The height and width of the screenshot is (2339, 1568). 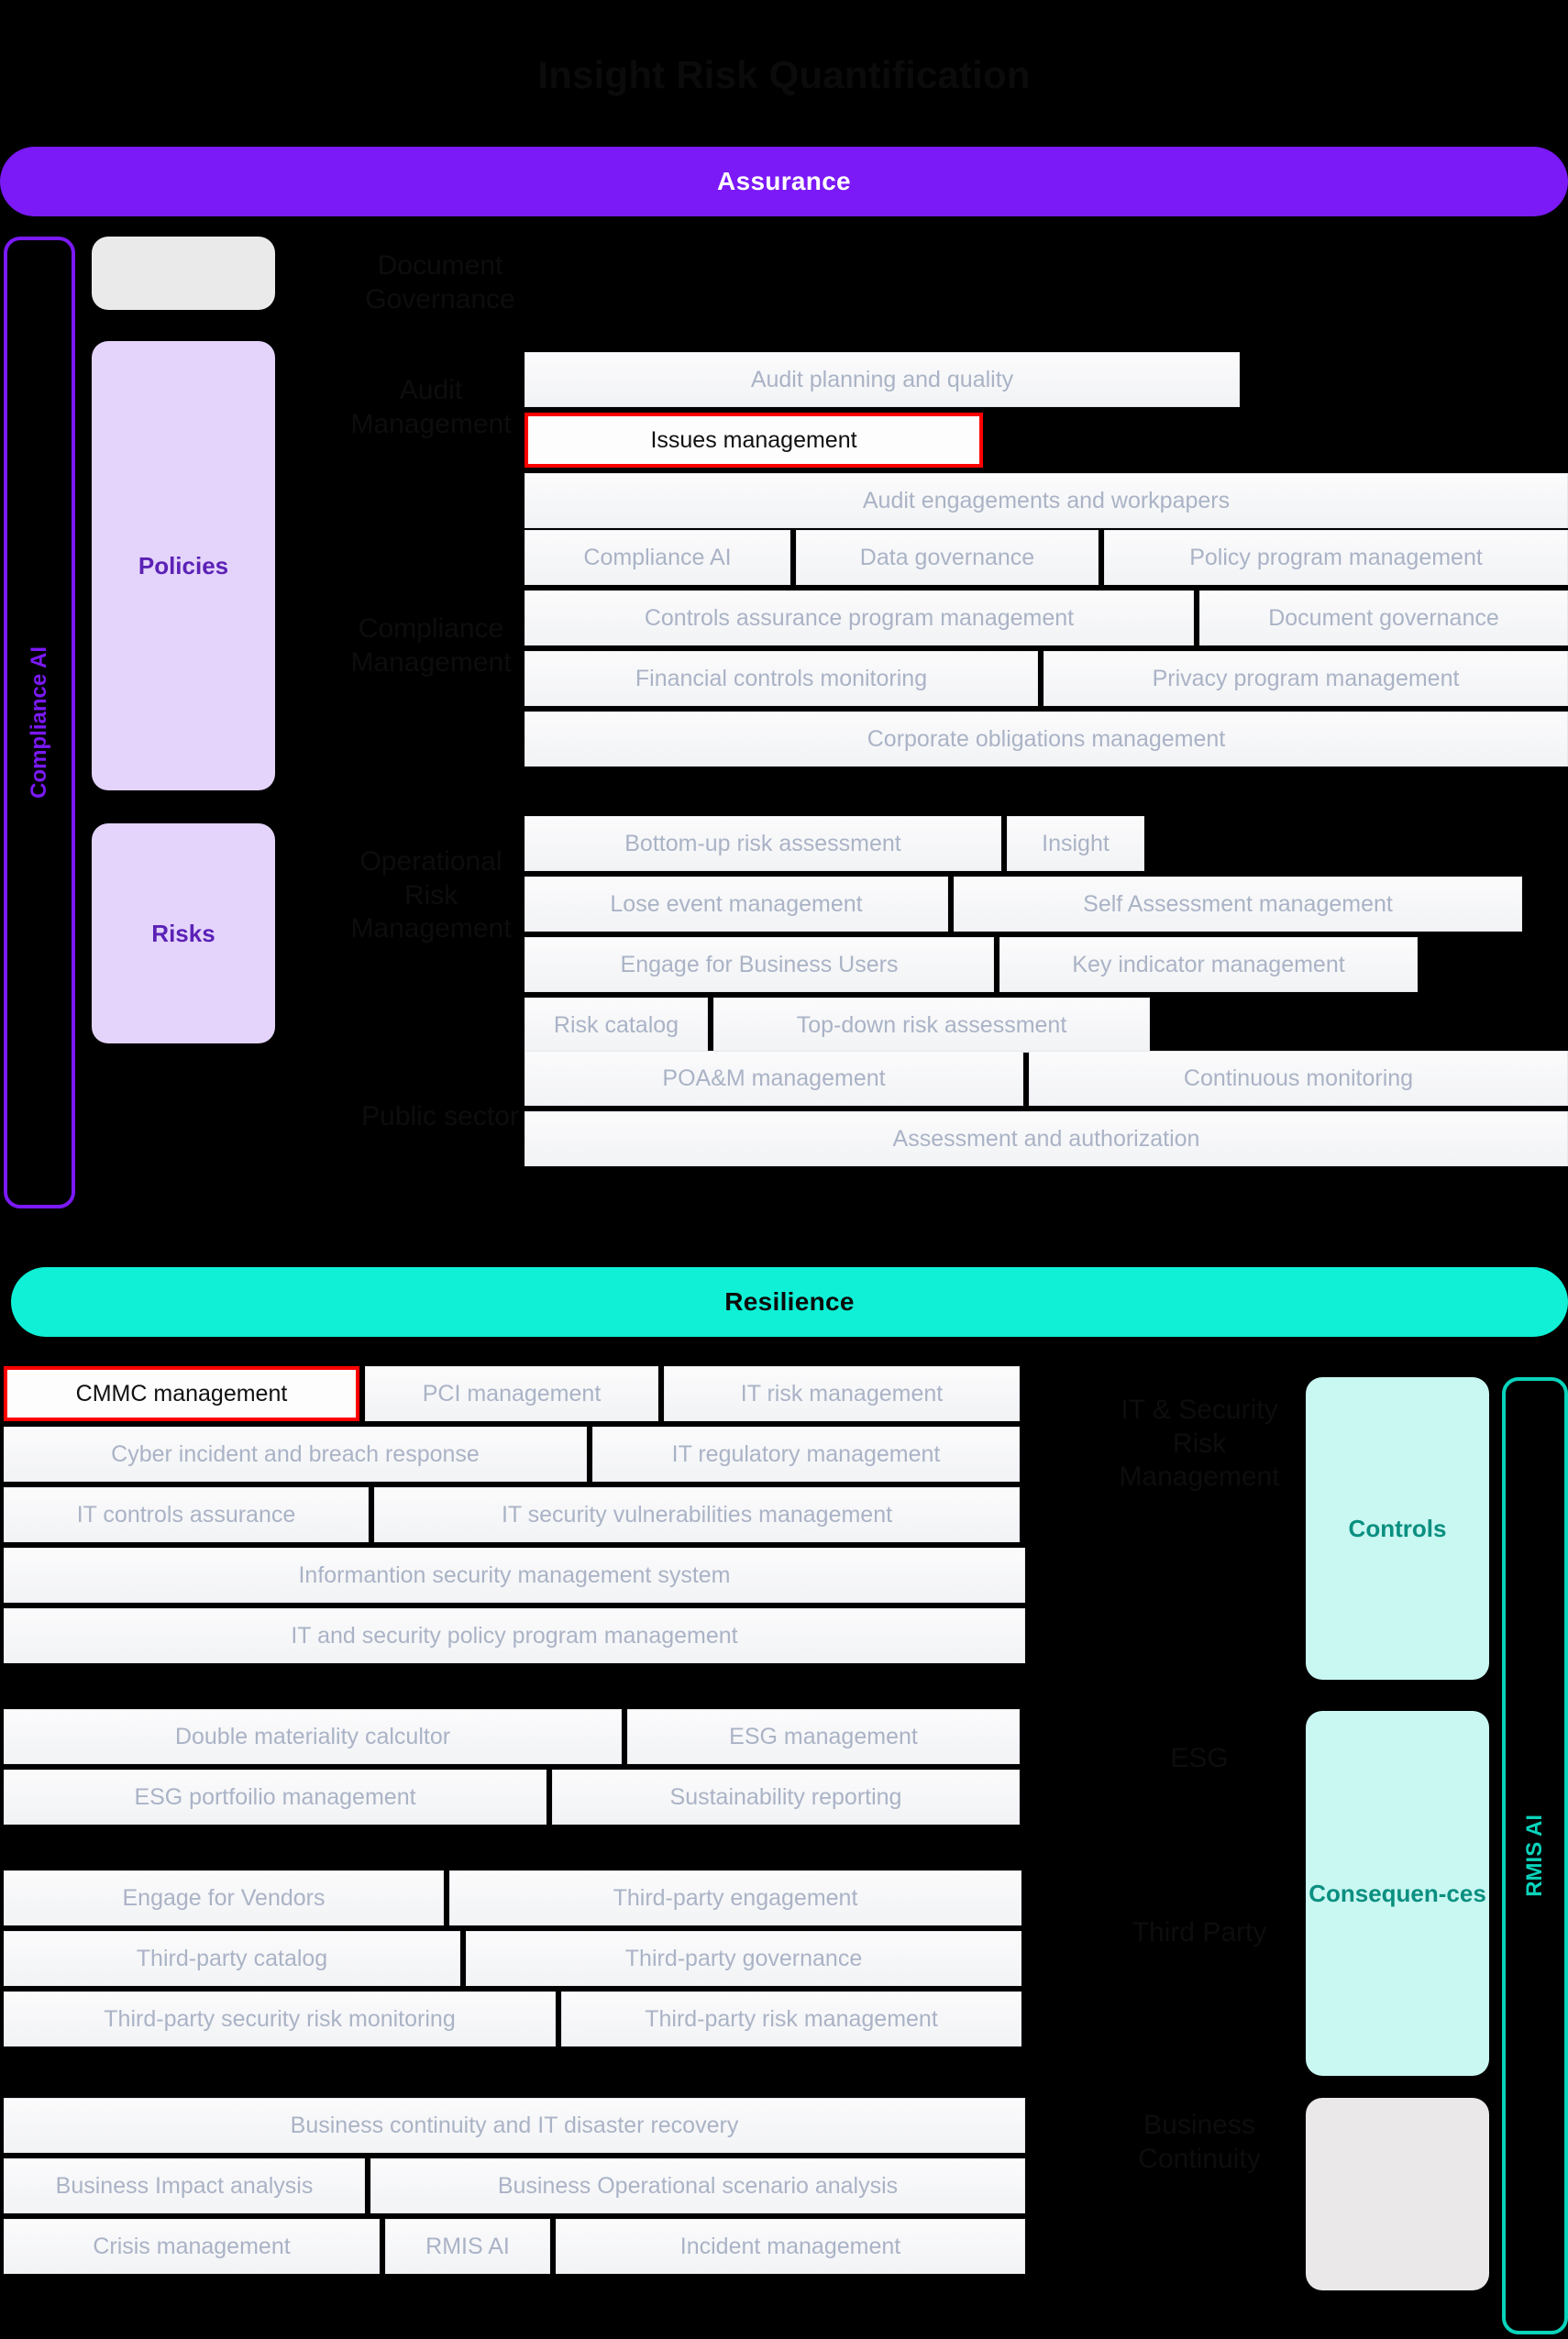 I want to click on capability-tile-label: IT regulatory management, so click(x=806, y=1453).